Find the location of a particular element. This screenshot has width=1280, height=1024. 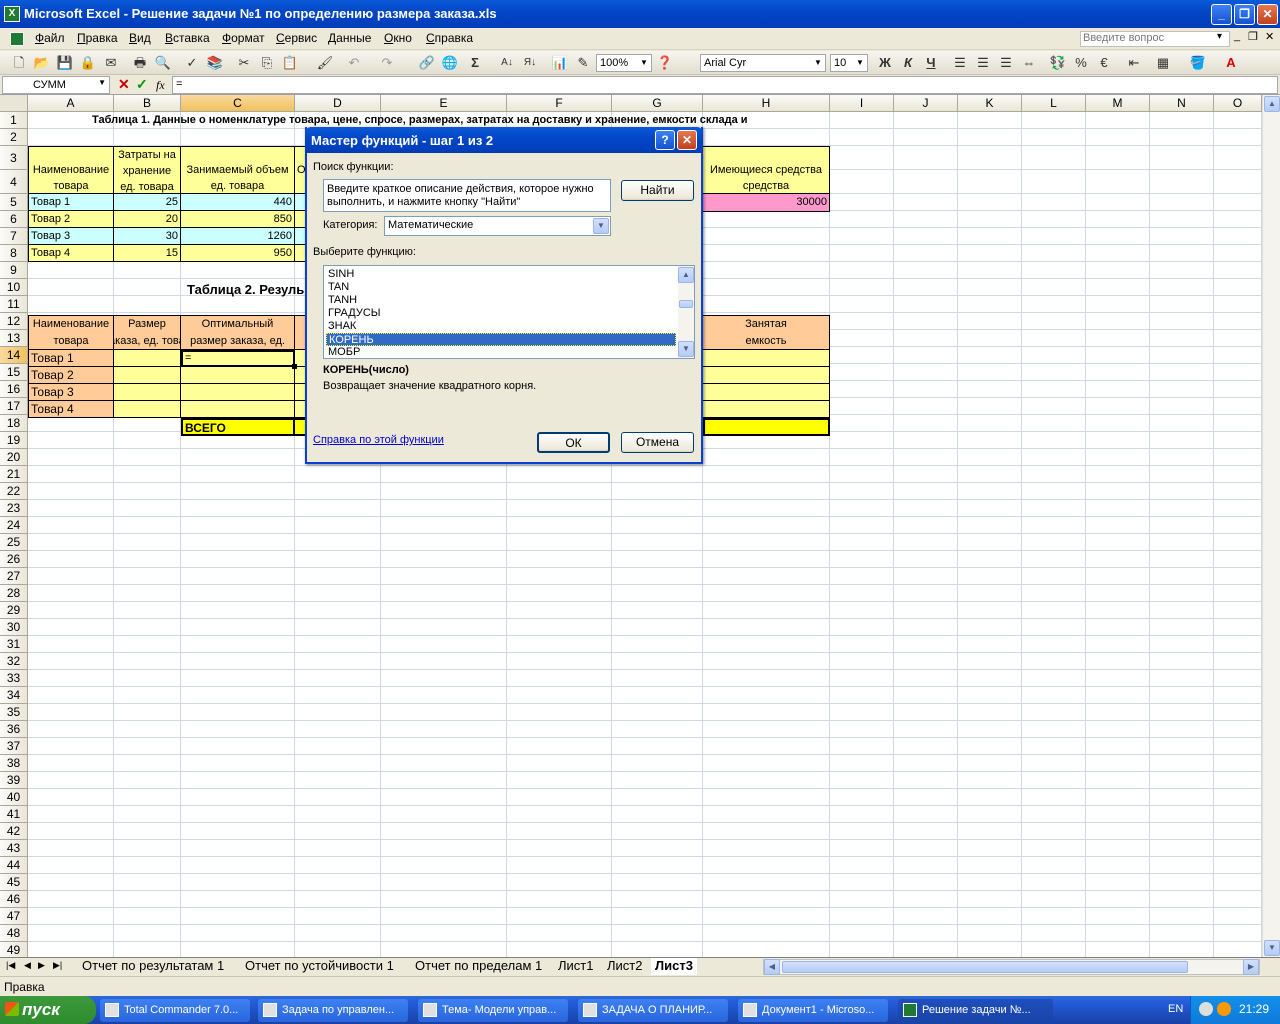

category-select: Математические ▼ is located at coordinates (497, 226).